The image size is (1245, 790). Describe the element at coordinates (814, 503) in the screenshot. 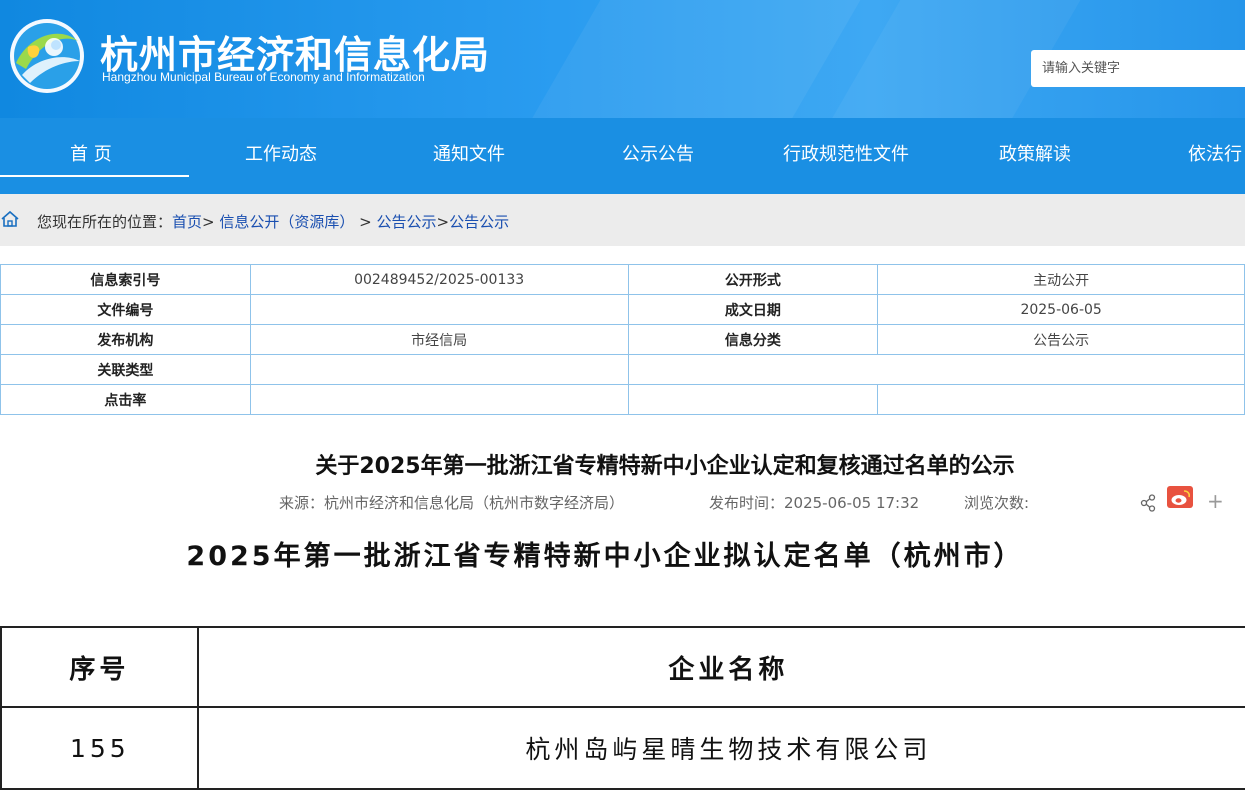

I see `article-publish-time: 发布时间：2025-06-05 17:32` at that location.